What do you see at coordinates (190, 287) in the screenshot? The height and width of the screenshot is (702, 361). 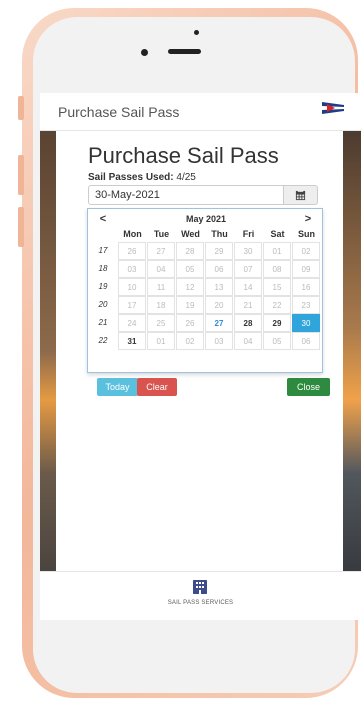 I see `day-cell: 12` at bounding box center [190, 287].